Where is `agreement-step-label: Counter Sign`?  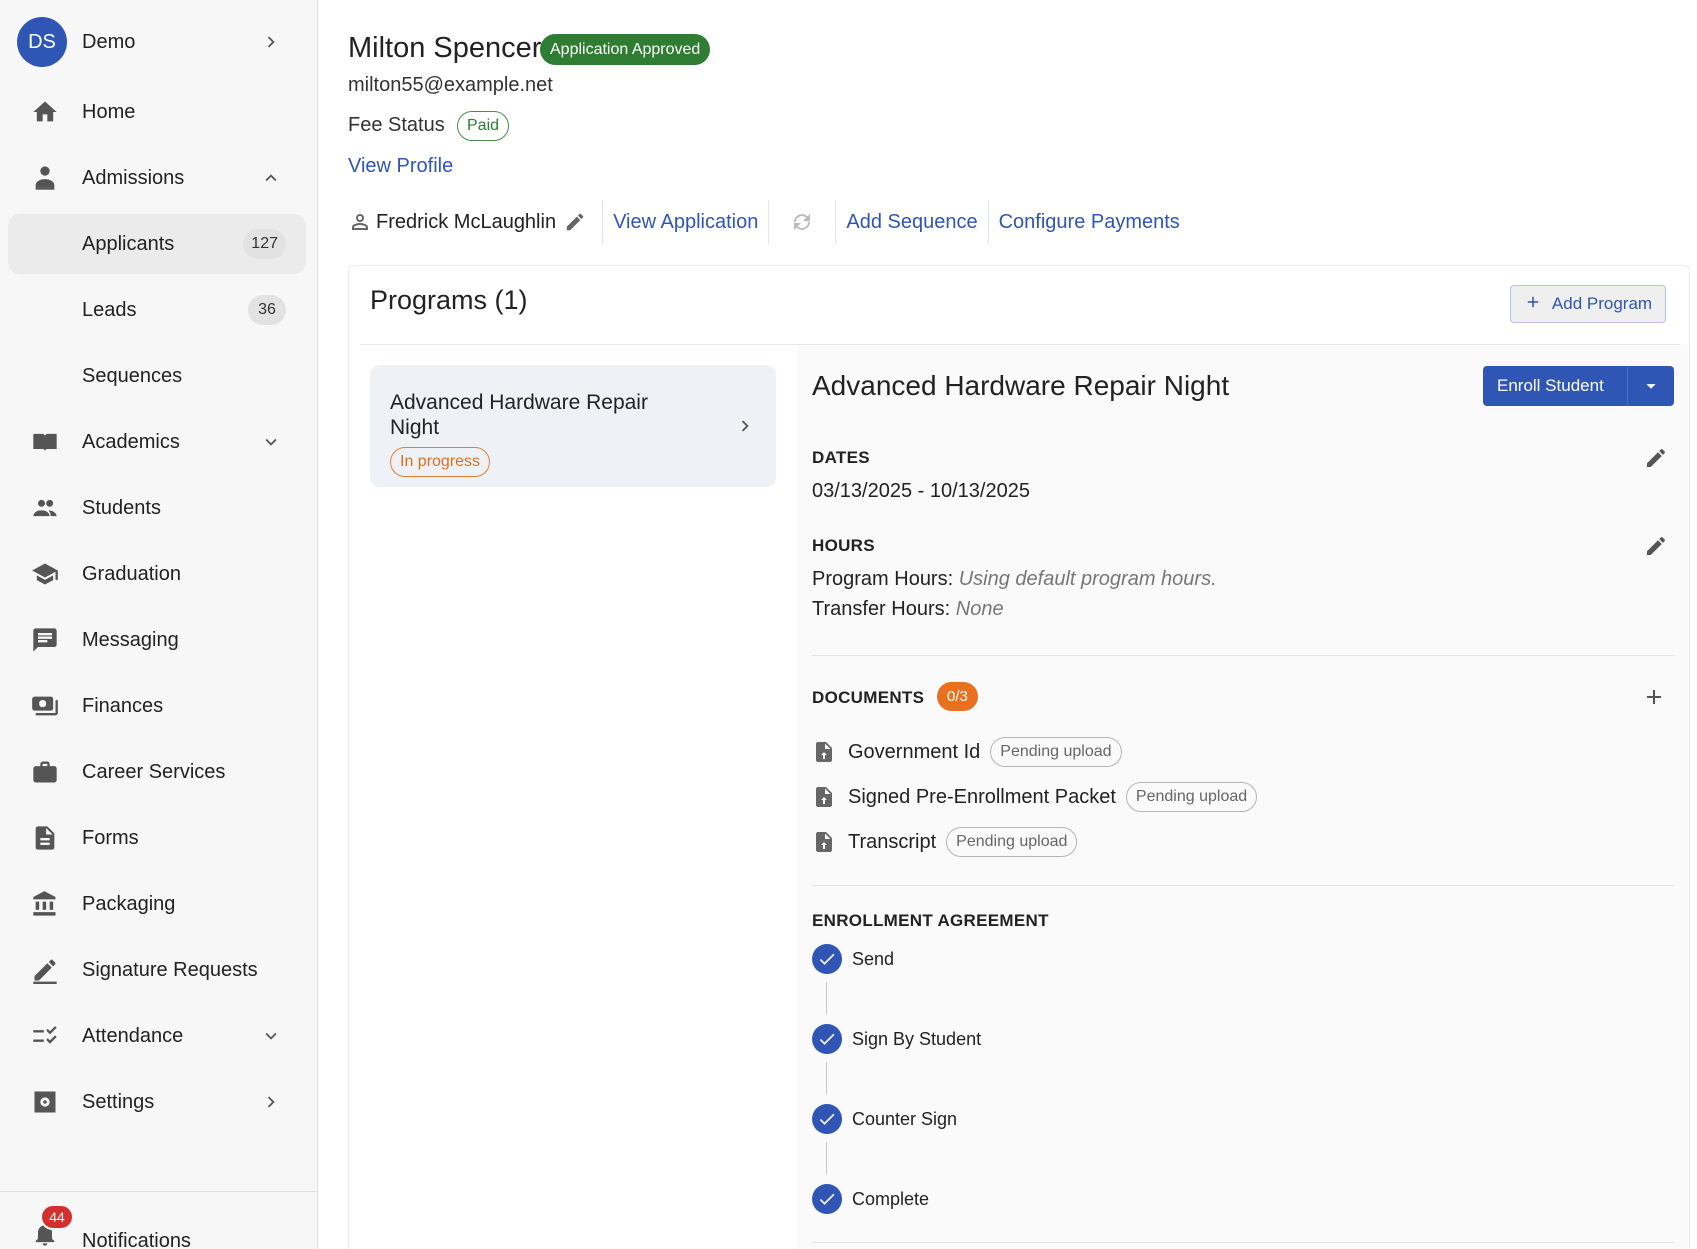 agreement-step-label: Counter Sign is located at coordinates (905, 1118).